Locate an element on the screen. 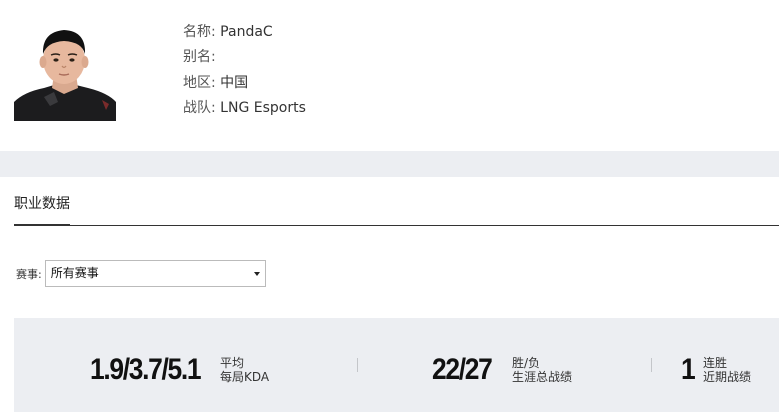 This screenshot has height=412, width=779. player-name: PandaC is located at coordinates (246, 32).